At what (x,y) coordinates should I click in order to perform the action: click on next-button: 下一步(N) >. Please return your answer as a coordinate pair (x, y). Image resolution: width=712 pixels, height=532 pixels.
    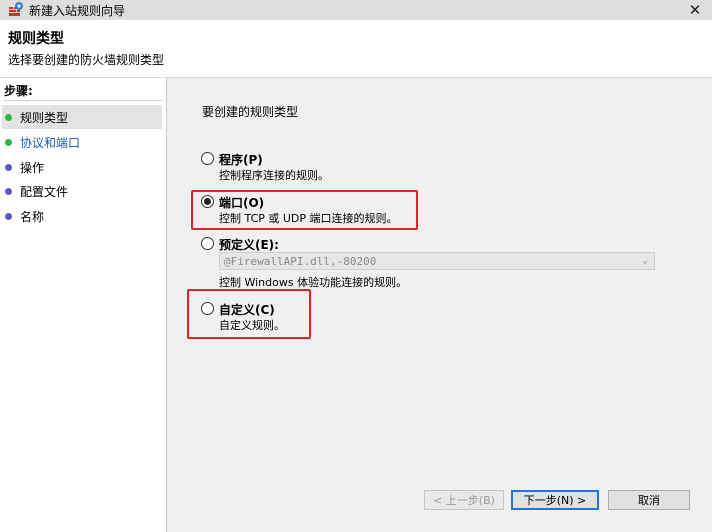
    Looking at the image, I should click on (555, 500).